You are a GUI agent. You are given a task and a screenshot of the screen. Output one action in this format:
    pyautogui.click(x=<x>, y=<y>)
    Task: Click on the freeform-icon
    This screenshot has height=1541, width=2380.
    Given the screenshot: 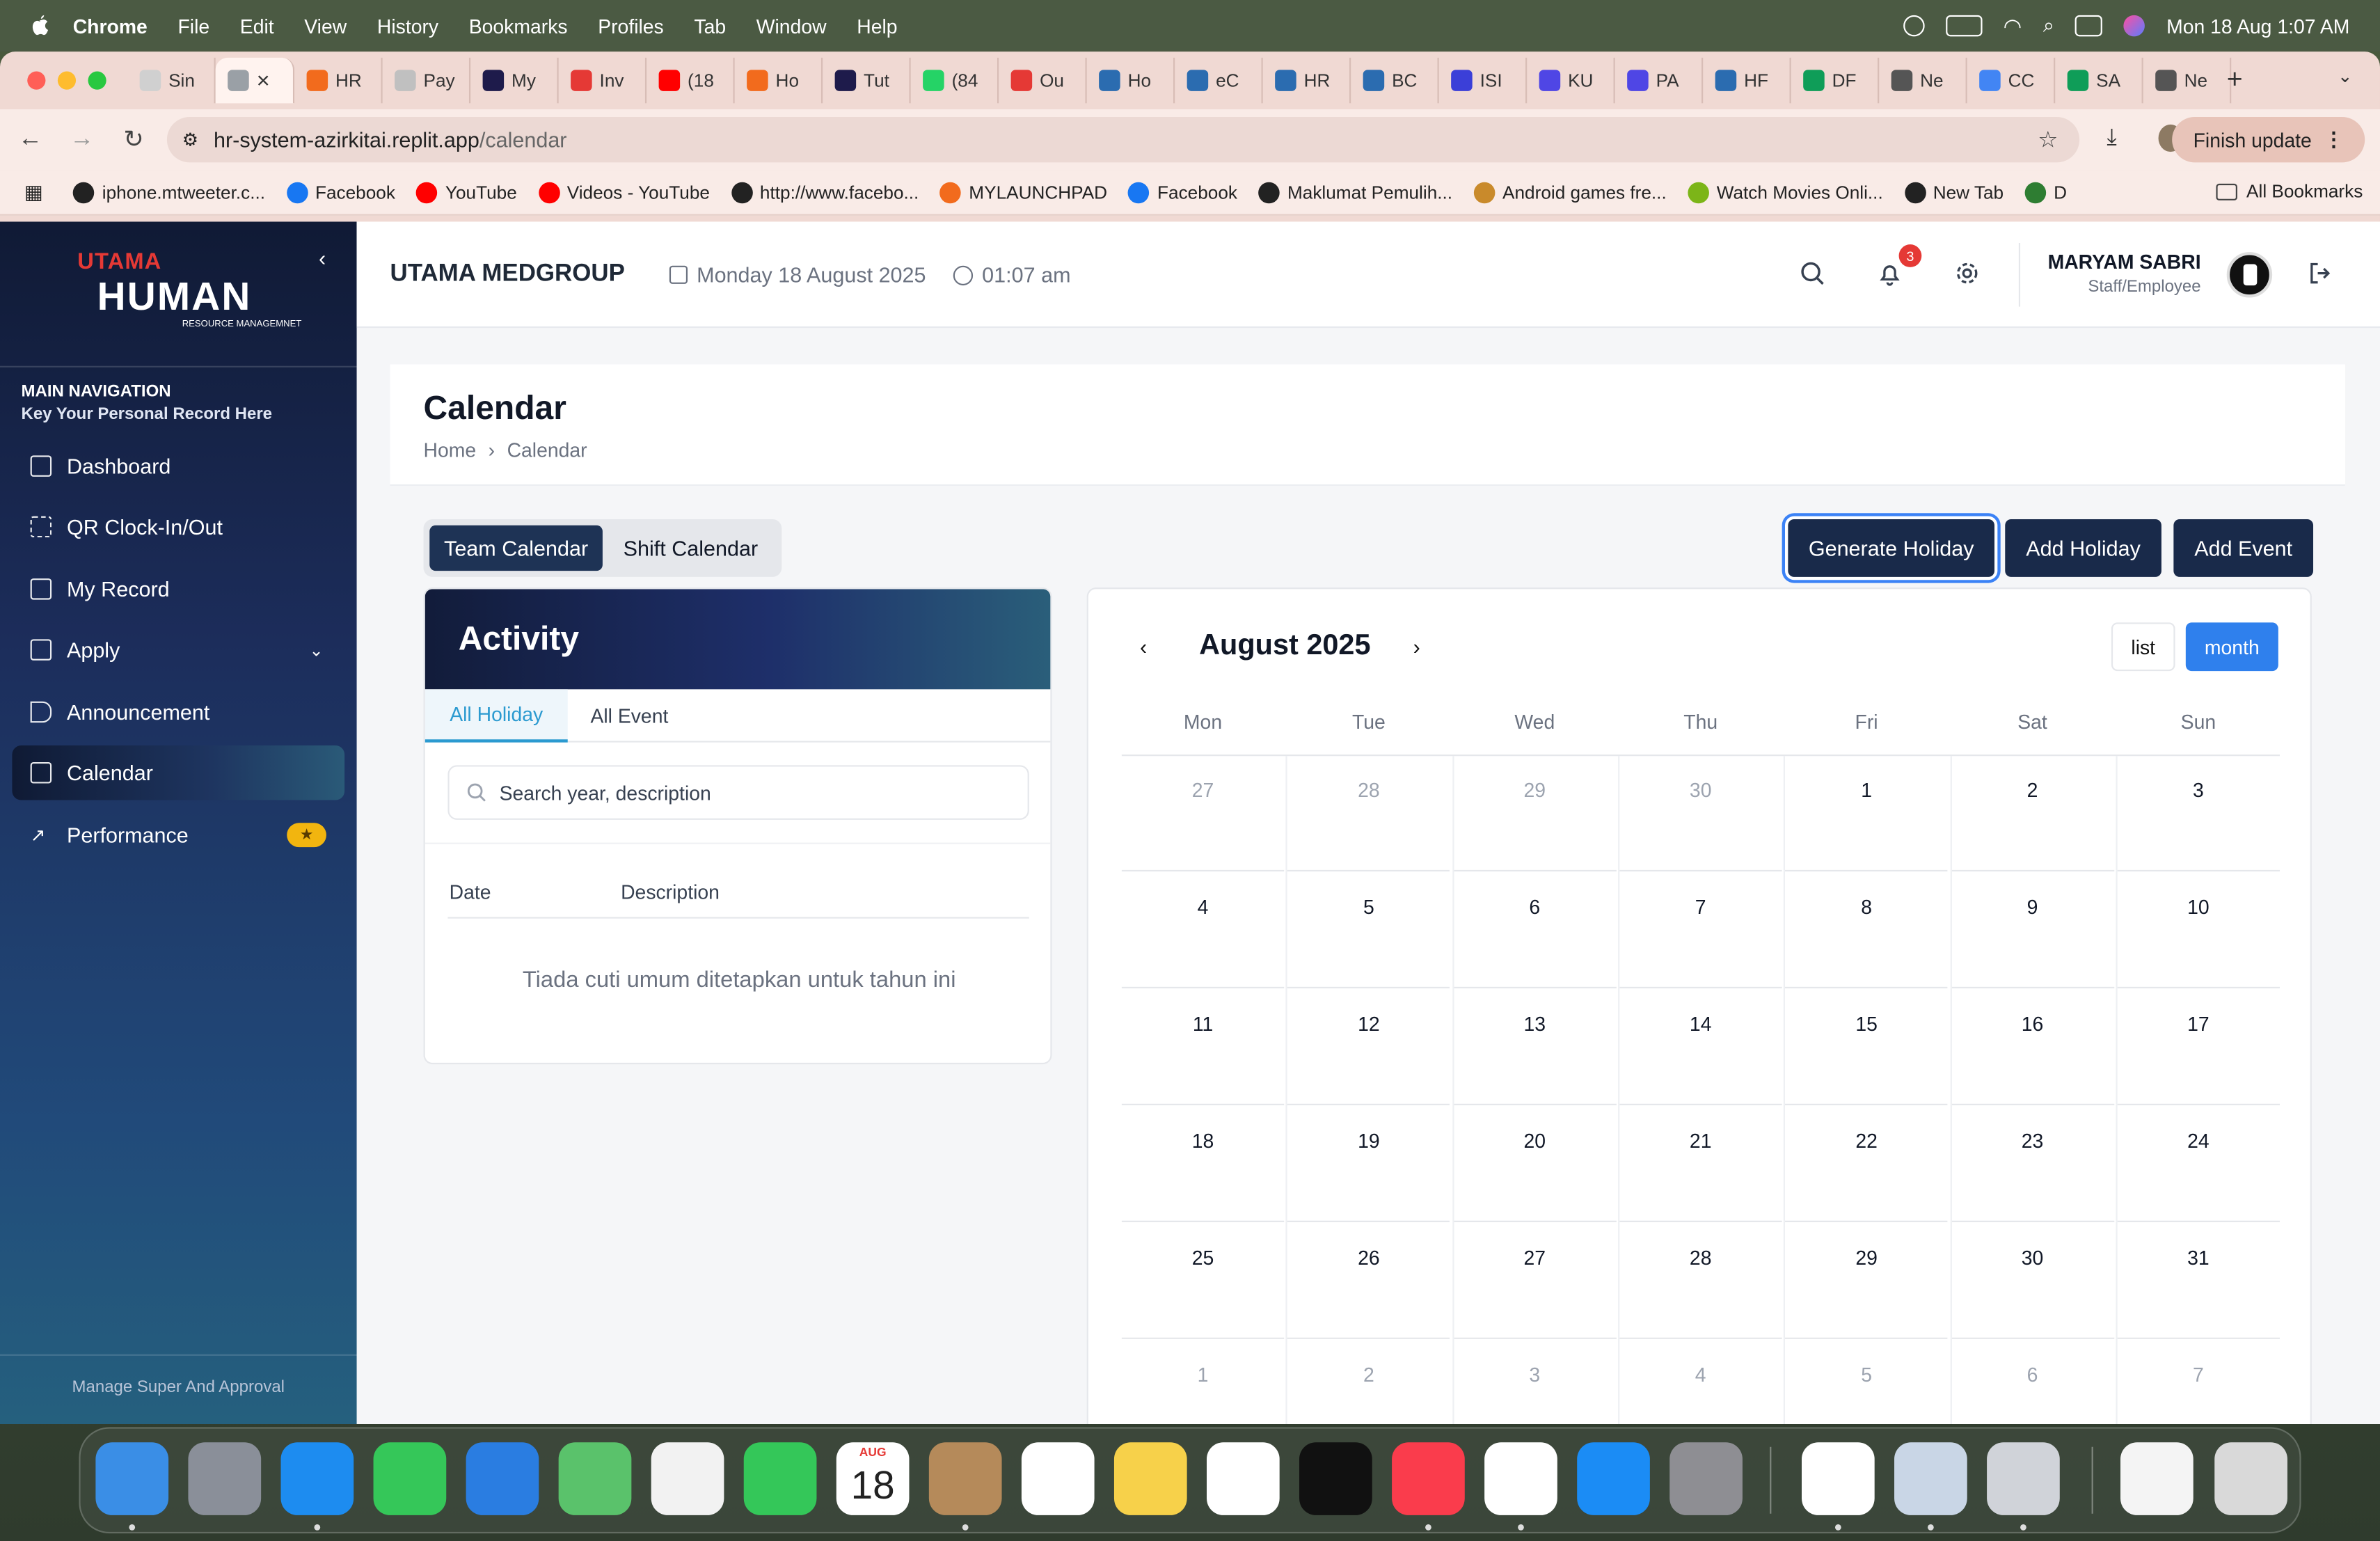 What is the action you would take?
    pyautogui.click(x=1243, y=1478)
    